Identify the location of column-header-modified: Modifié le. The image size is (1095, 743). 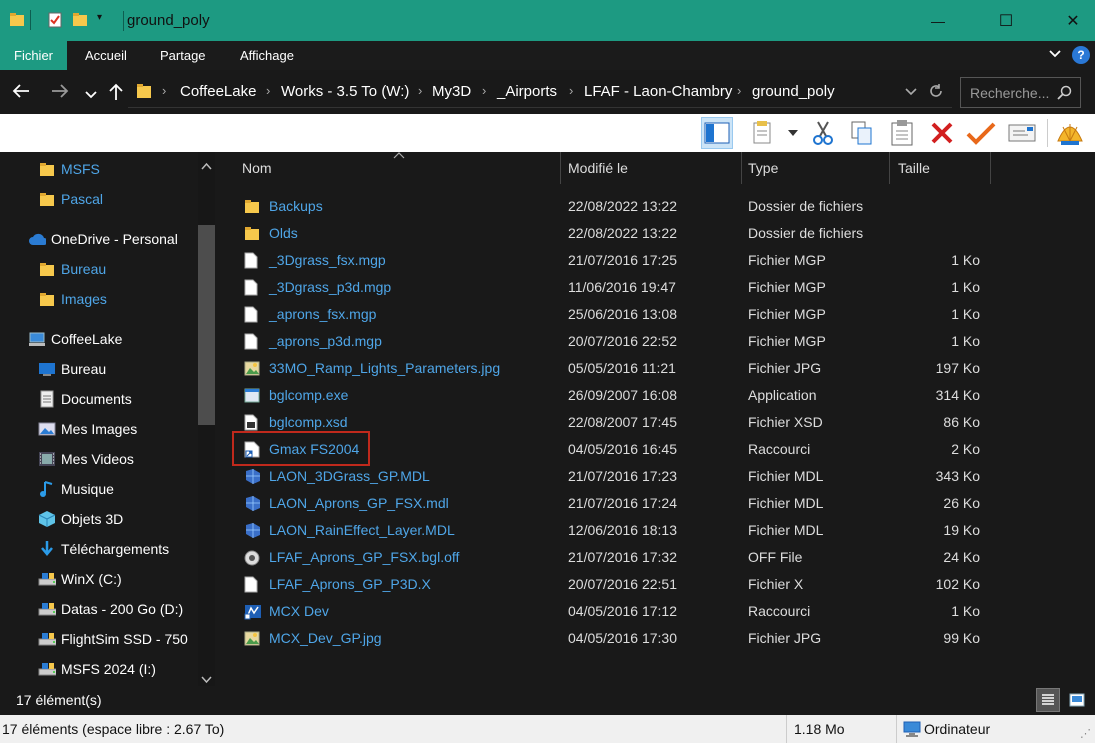
(598, 168).